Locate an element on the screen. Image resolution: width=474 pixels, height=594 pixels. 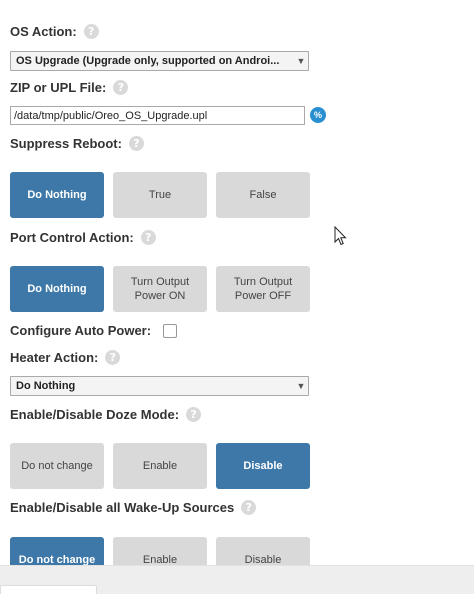
suppress-reboot-label: Suppress Reboot: ? is located at coordinates (77, 143).